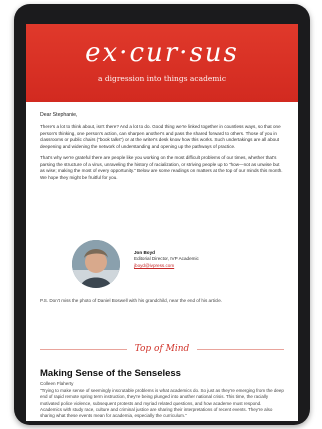  I want to click on divider-line-right, so click(241, 349).